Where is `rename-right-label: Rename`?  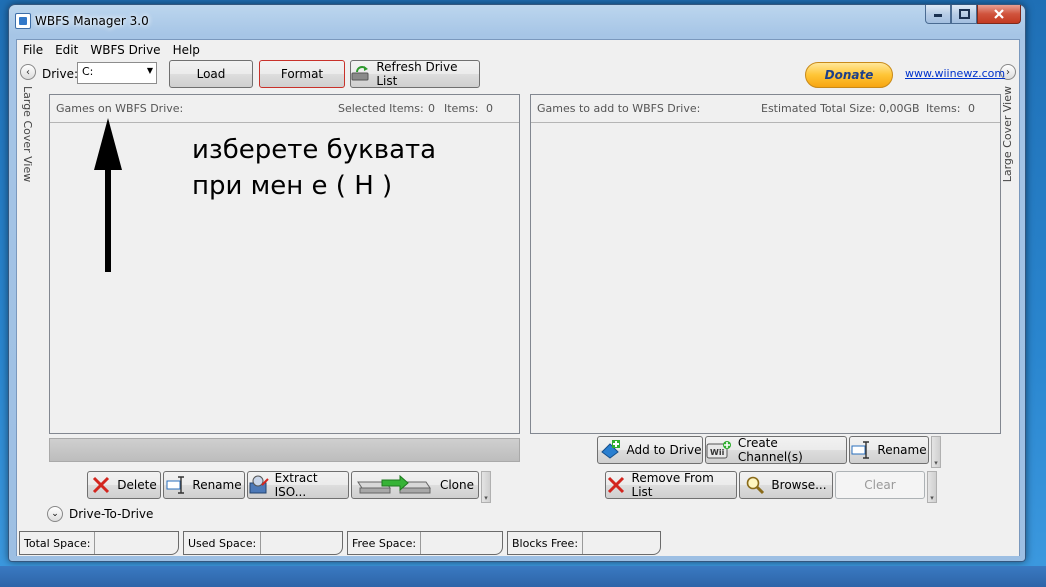
rename-right-label: Rename is located at coordinates (902, 450).